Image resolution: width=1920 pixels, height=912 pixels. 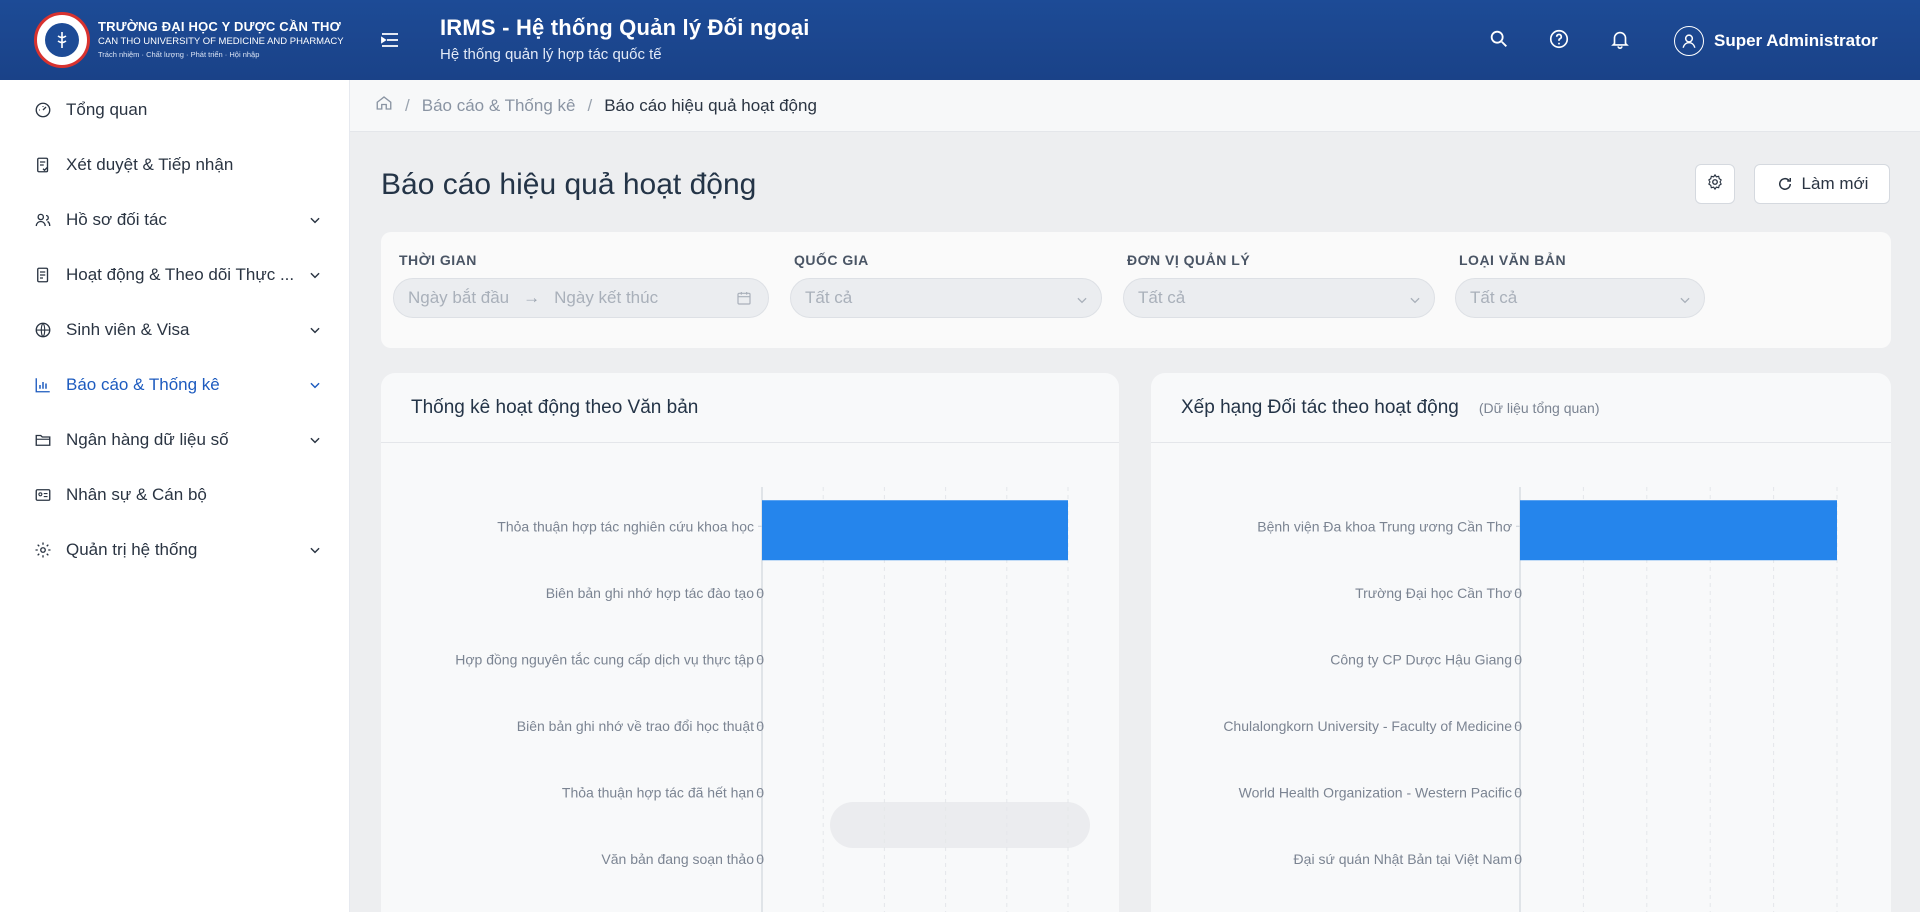 What do you see at coordinates (219, 27) in the screenshot?
I see `logo-name-vi: TRƯỜNG ĐẠI HỌC Y DƯỢC CẦN THƠ` at bounding box center [219, 27].